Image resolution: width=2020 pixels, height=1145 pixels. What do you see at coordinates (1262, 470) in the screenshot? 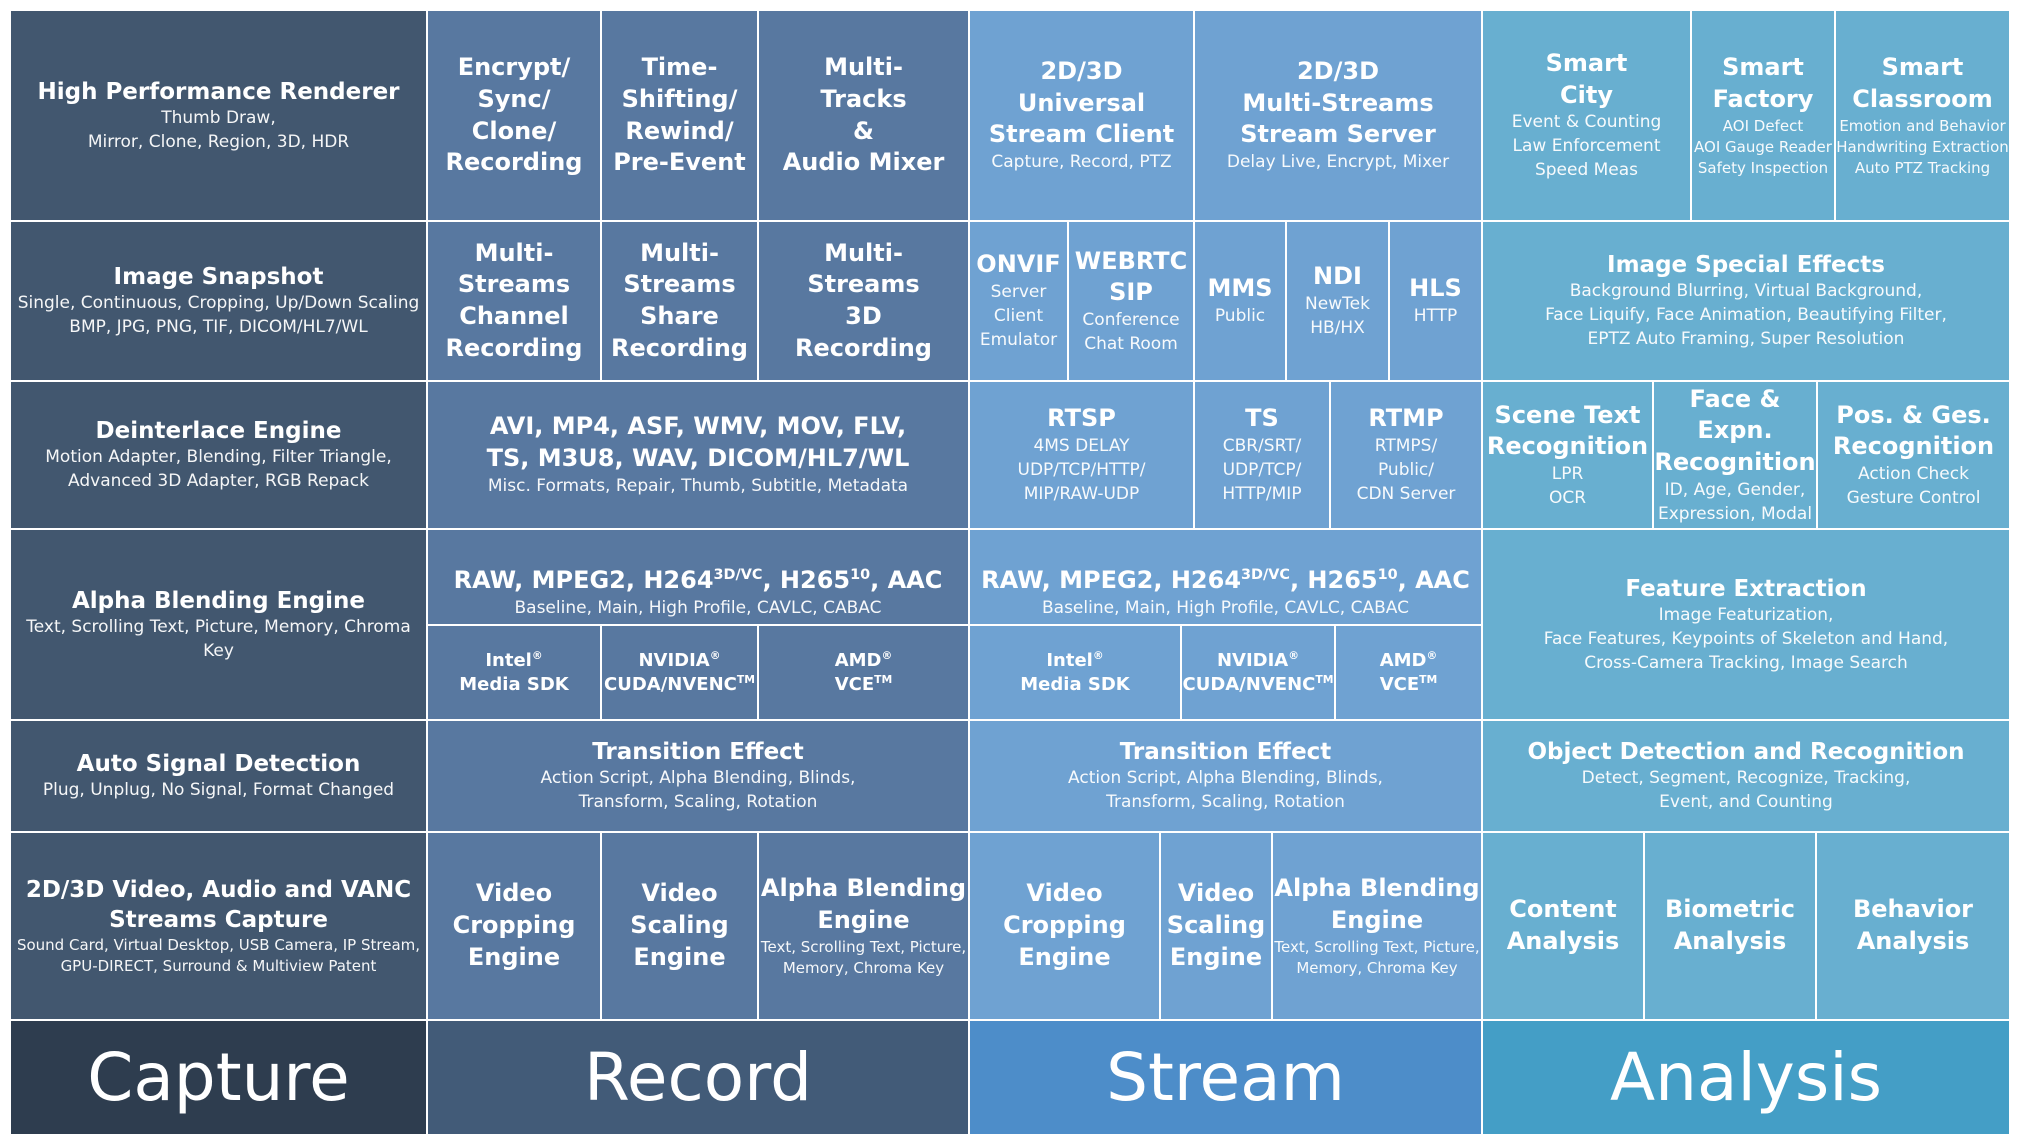
I see `cell-subtitle: CBR/SRT/ UDP/TCP/ HTTP/MIP` at bounding box center [1262, 470].